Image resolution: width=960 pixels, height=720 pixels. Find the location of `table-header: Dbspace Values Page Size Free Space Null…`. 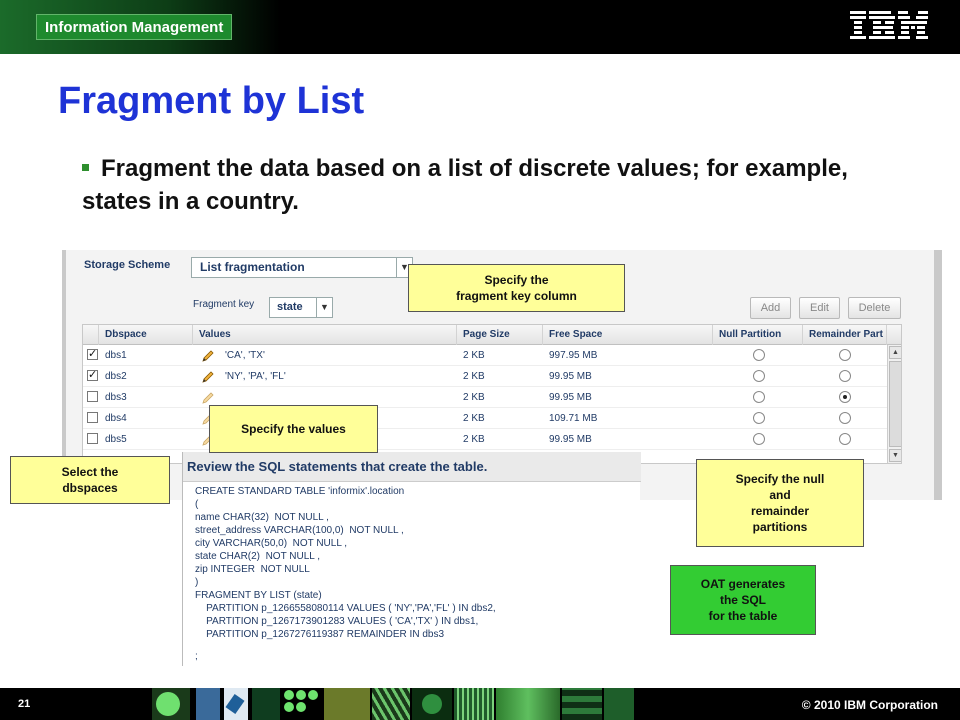

table-header: Dbspace Values Page Size Free Space Null… is located at coordinates (492, 335).